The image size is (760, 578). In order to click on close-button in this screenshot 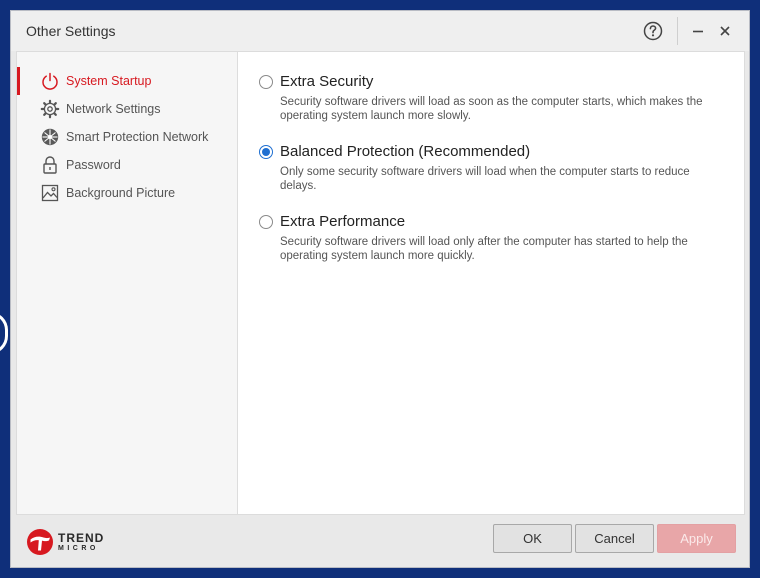, I will do `click(725, 31)`.